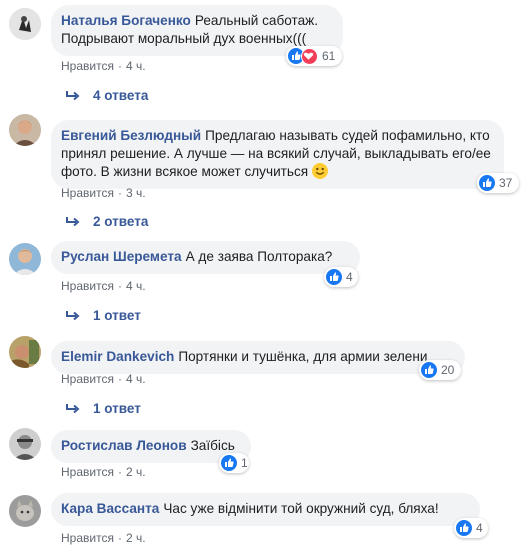 The width and height of the screenshot is (530, 552). I want to click on heart-icon, so click(309, 56).